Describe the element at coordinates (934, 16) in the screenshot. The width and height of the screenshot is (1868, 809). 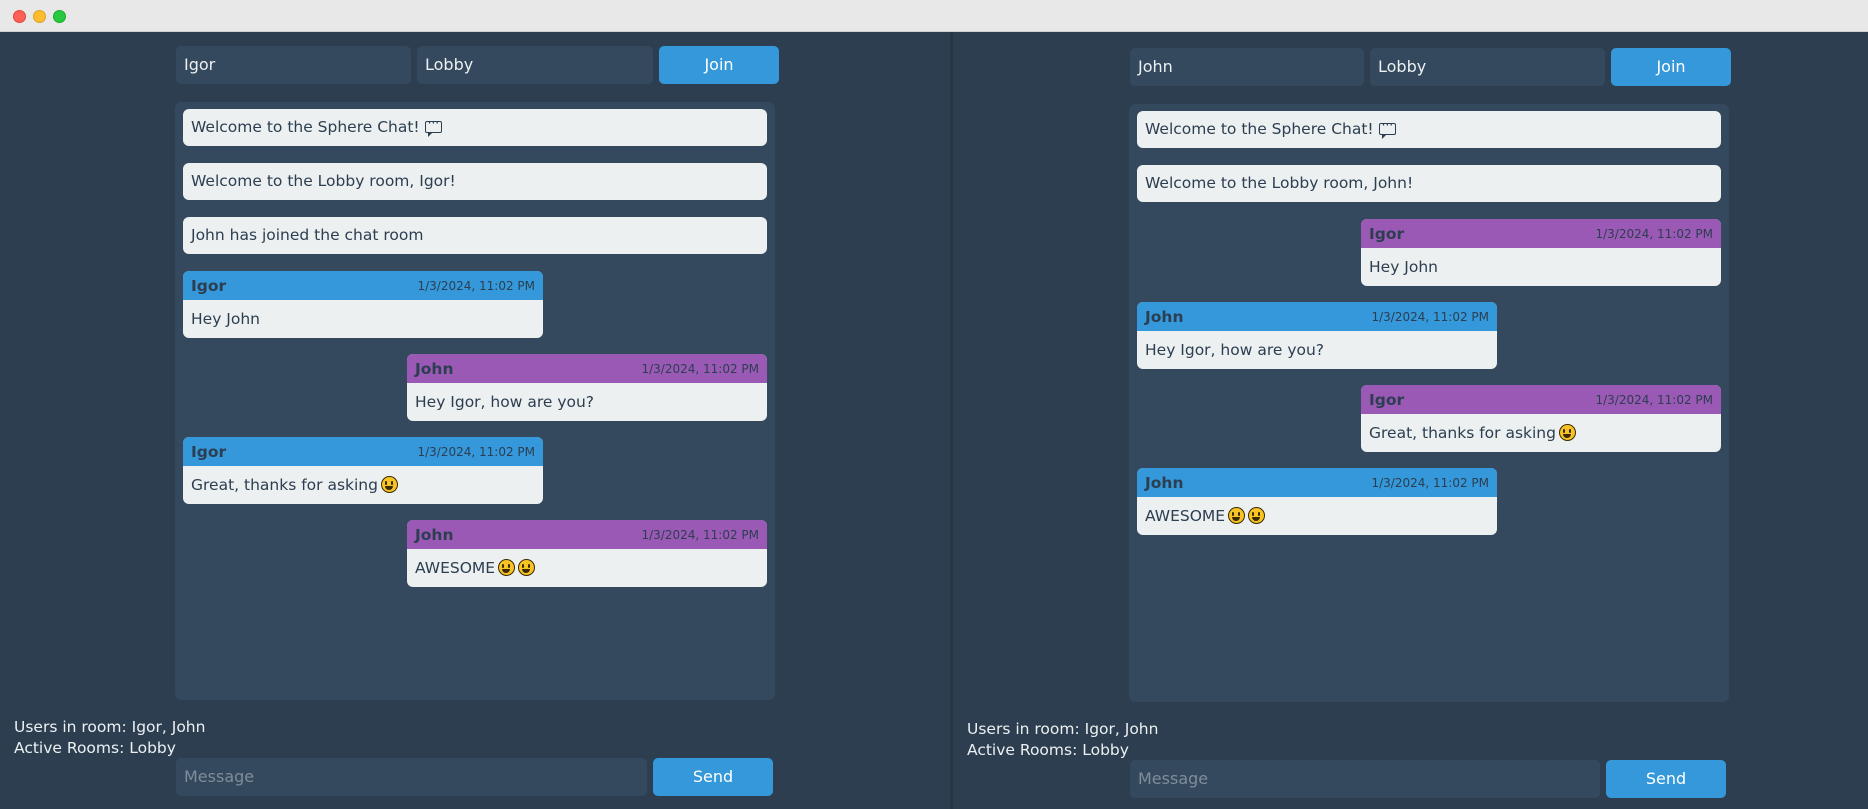
I see `window-titlebar` at that location.